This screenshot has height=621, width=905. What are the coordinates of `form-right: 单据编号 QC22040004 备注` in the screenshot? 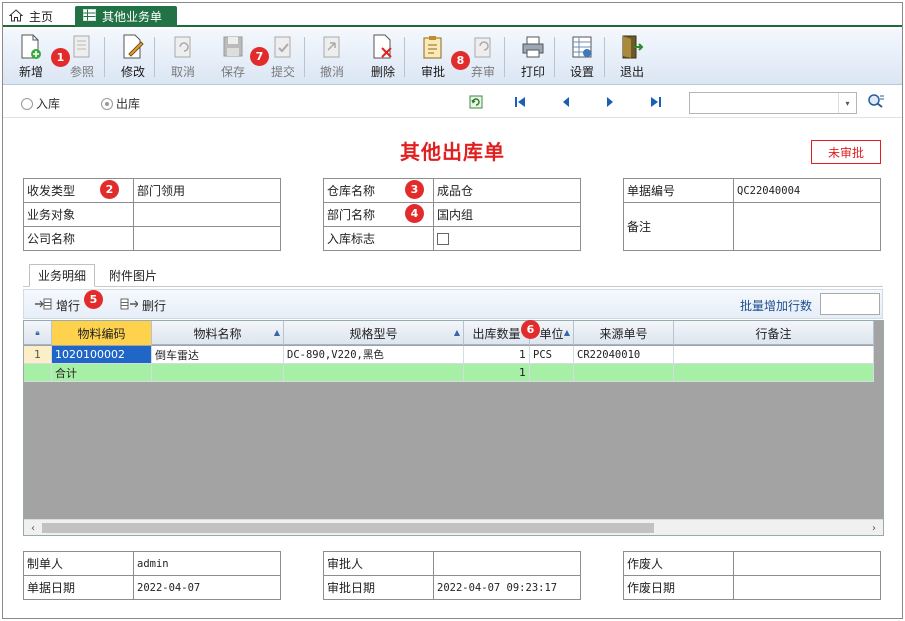 It's located at (752, 214).